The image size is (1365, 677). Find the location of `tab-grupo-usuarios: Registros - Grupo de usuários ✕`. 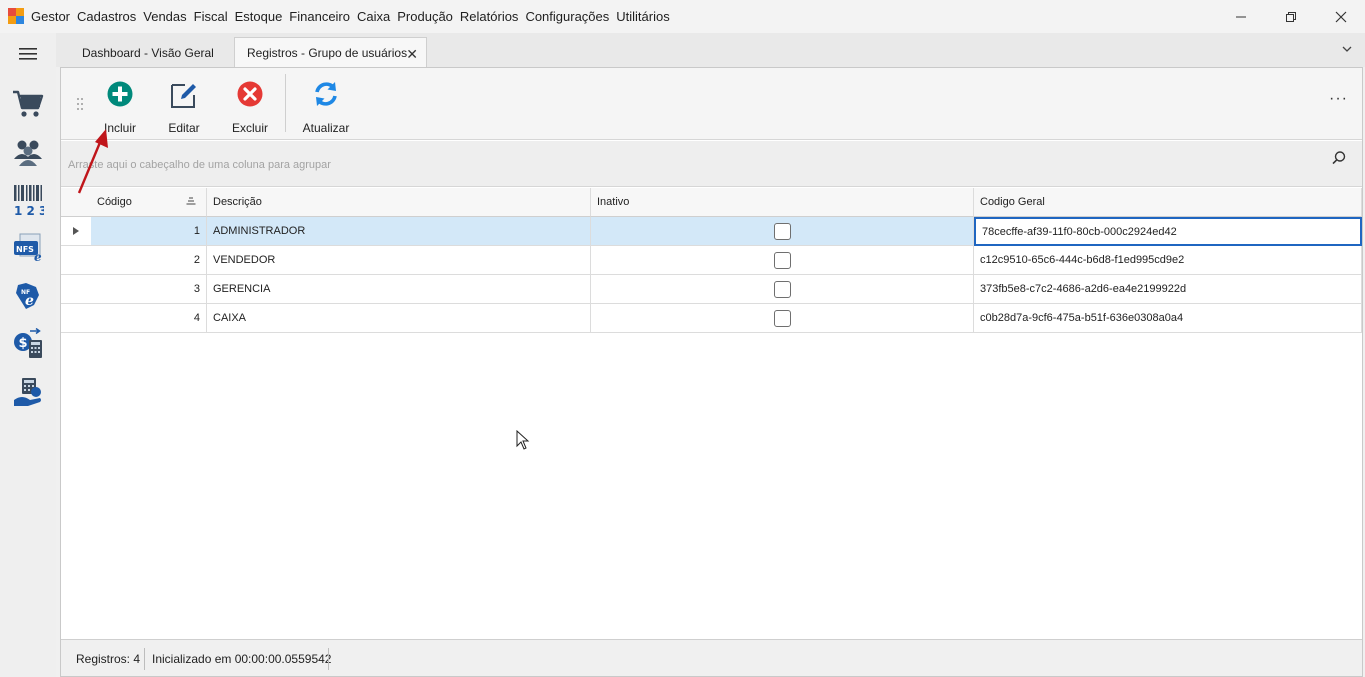

tab-grupo-usuarios: Registros - Grupo de usuários ✕ is located at coordinates (330, 52).